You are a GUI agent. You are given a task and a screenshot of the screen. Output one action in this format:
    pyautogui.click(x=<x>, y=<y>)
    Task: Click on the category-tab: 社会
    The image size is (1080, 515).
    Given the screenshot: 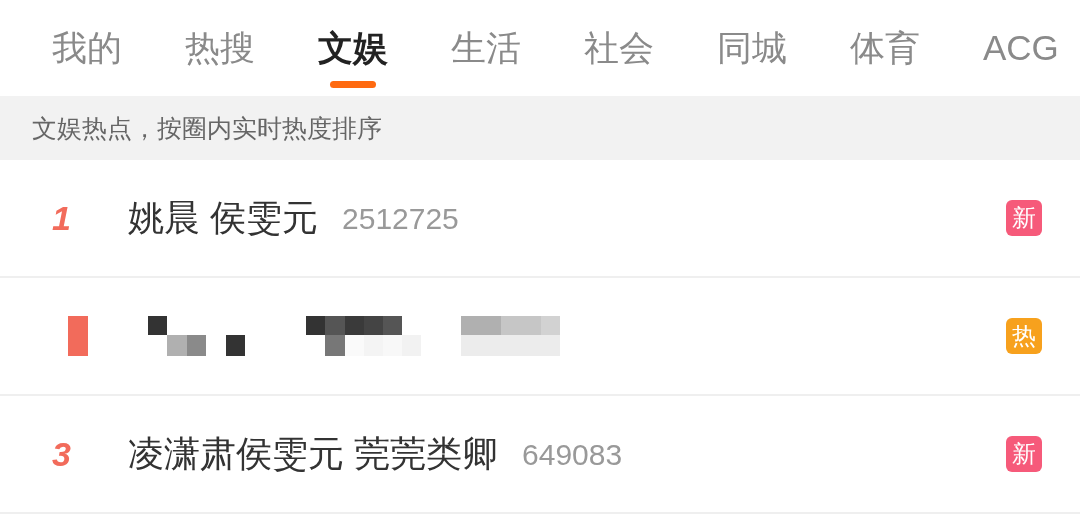 What is the action you would take?
    pyautogui.click(x=619, y=48)
    